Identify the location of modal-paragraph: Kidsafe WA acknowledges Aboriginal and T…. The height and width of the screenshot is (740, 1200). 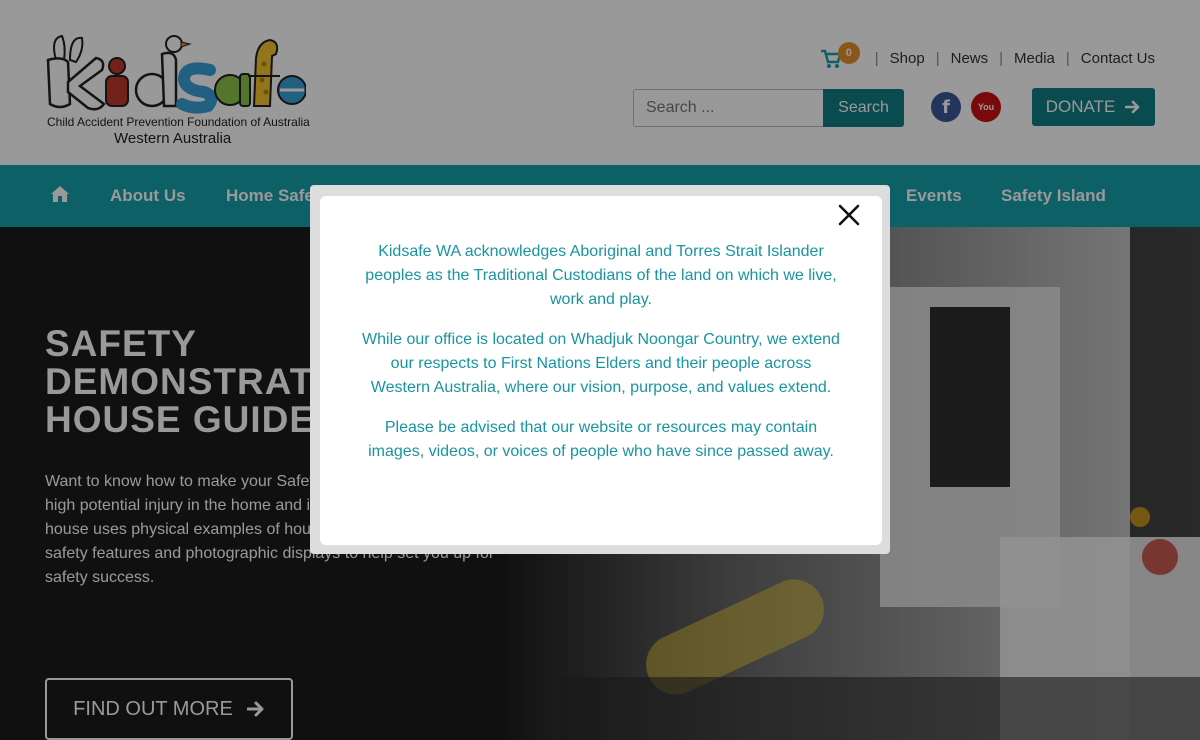
(601, 275).